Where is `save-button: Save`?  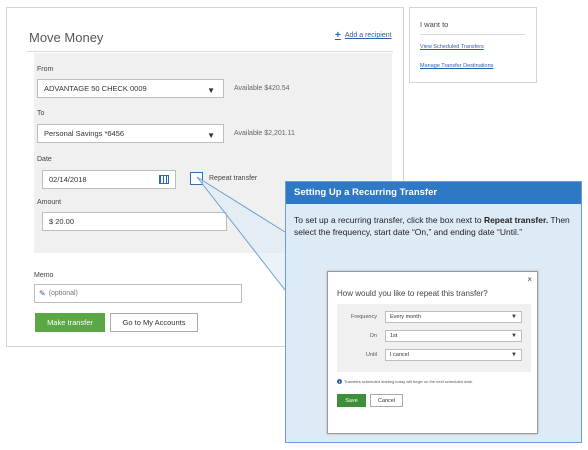
save-button: Save is located at coordinates (351, 400).